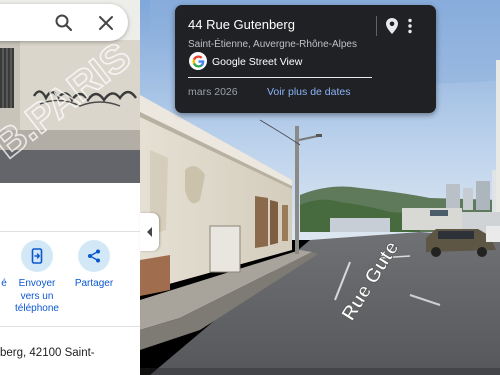 Image resolution: width=500 pixels, height=375 pixels. Describe the element at coordinates (272, 44) in the screenshot. I see `card-subtitle: Saint-Étienne, Auvergne-Rhône-Alpes` at that location.